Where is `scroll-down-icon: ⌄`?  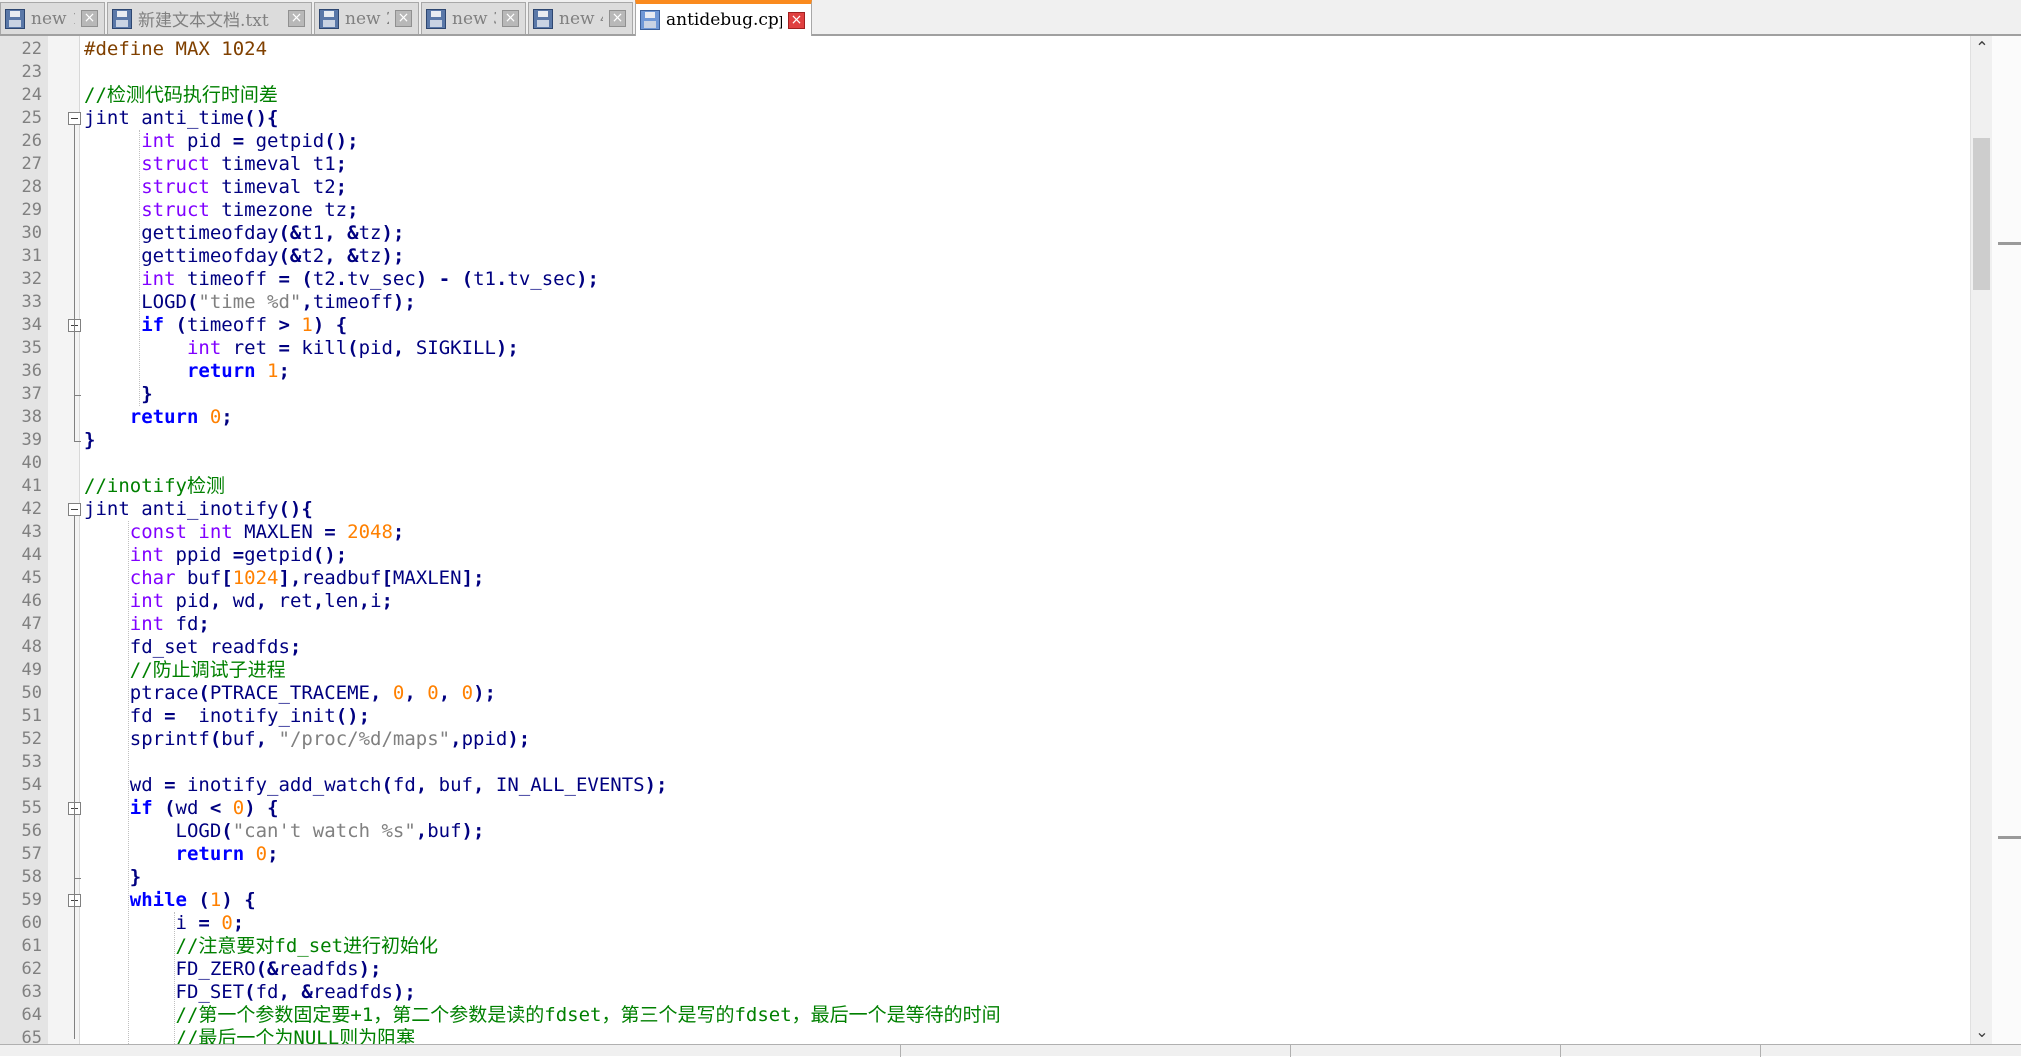 scroll-down-icon: ⌄ is located at coordinates (1982, 1032).